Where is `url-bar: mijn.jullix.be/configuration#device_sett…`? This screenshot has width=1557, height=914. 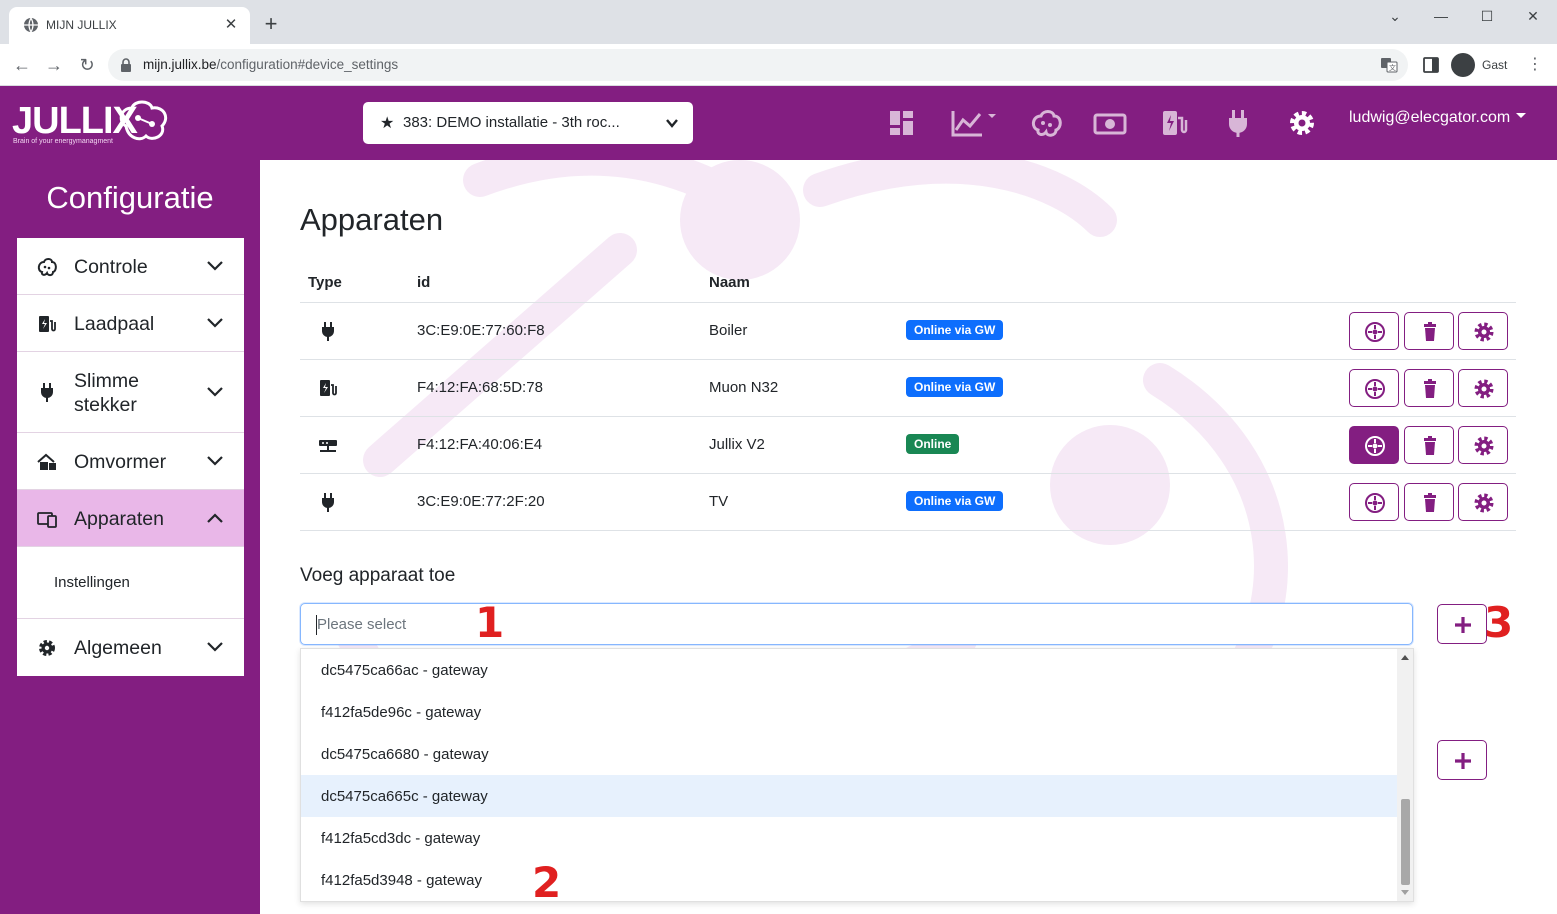 url-bar: mijn.jullix.be/configuration#device_sett… is located at coordinates (758, 65).